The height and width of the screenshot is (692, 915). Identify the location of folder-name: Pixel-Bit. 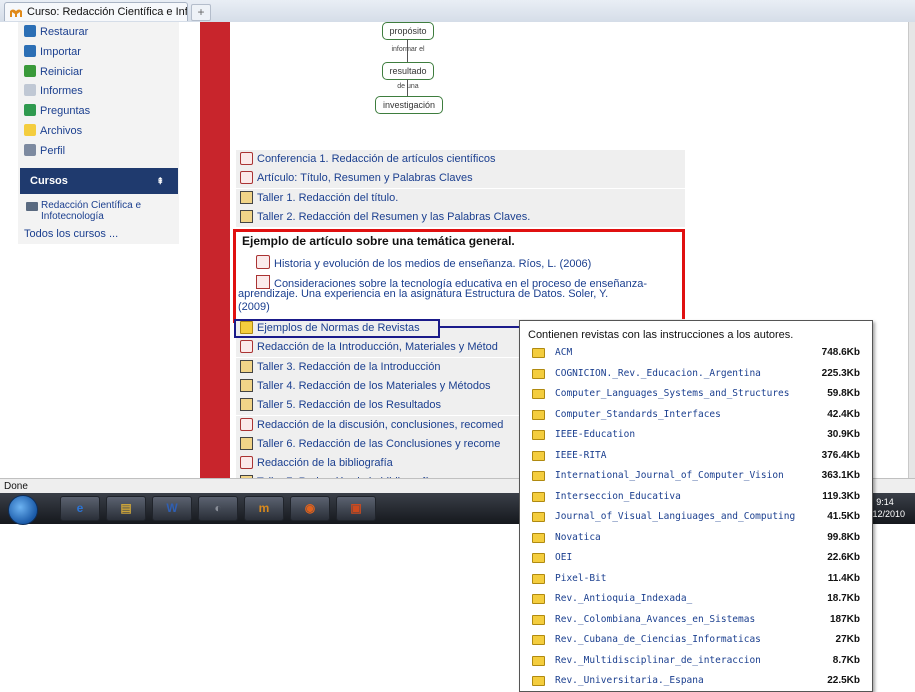
(581, 578).